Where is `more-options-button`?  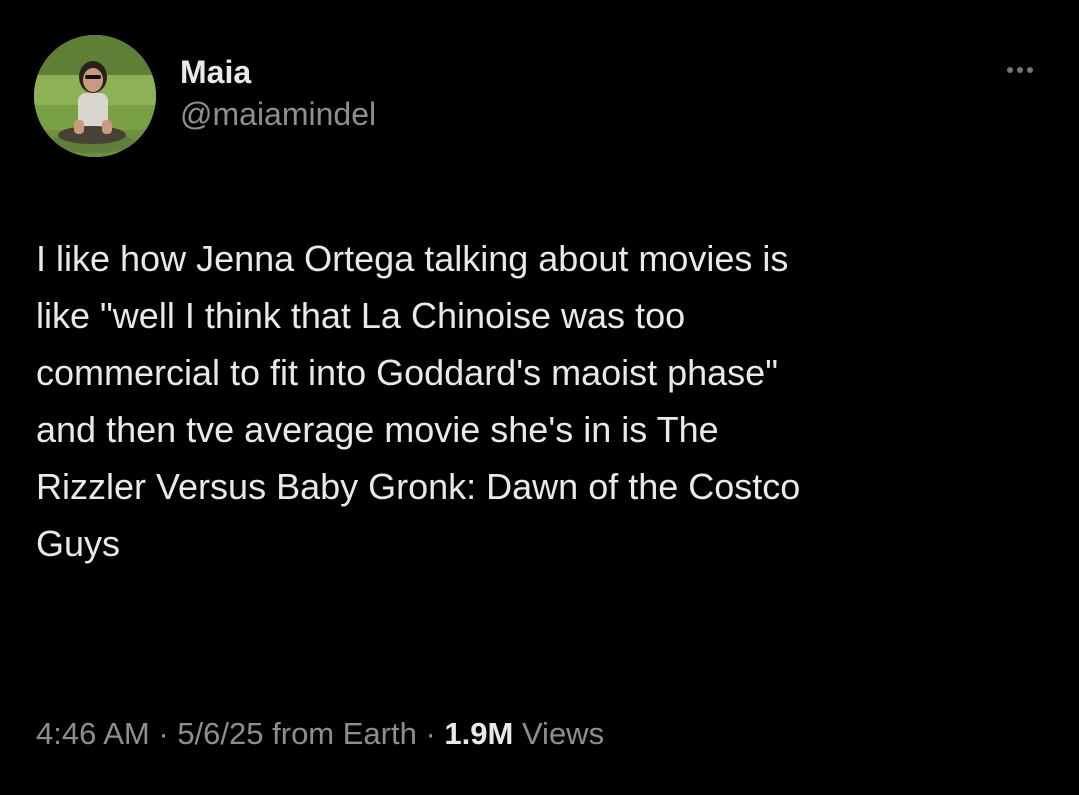 more-options-button is located at coordinates (1020, 70).